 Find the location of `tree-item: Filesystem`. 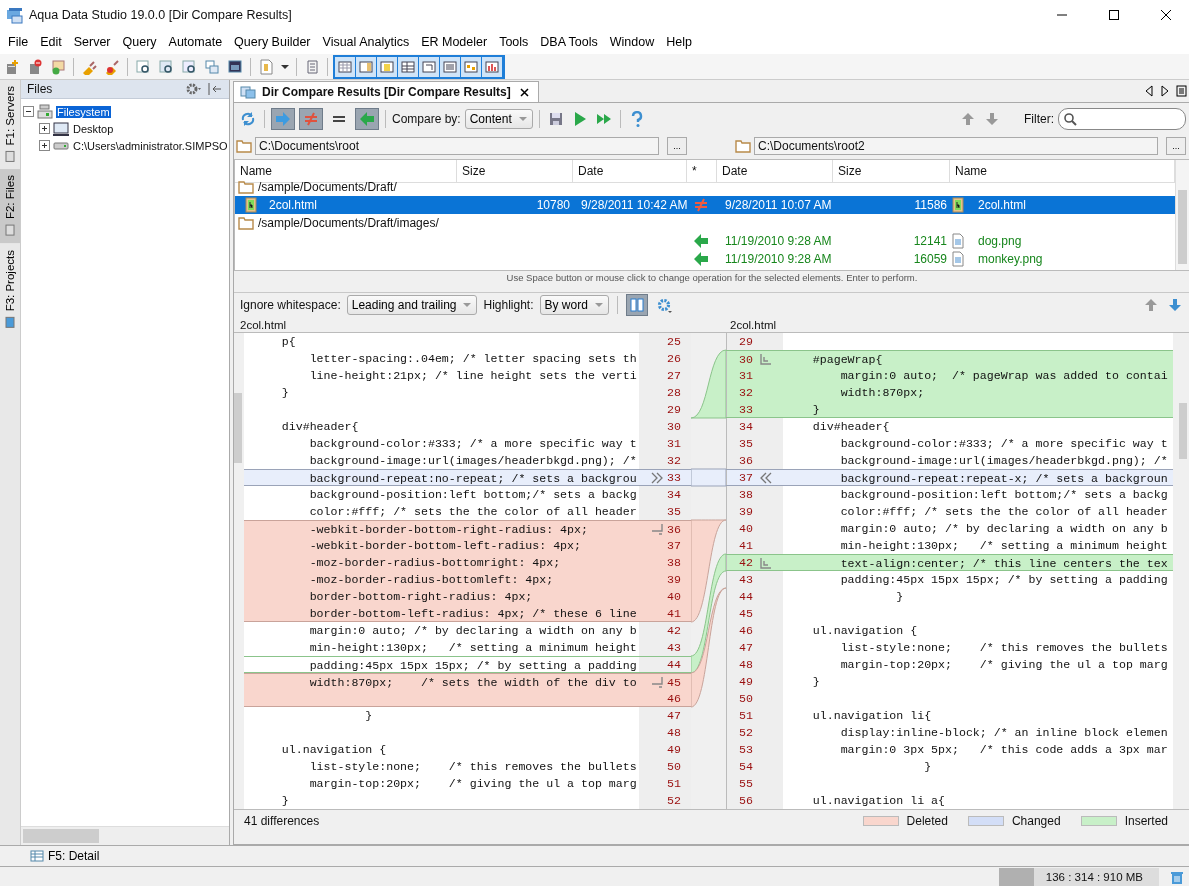

tree-item: Filesystem is located at coordinates (83, 111).